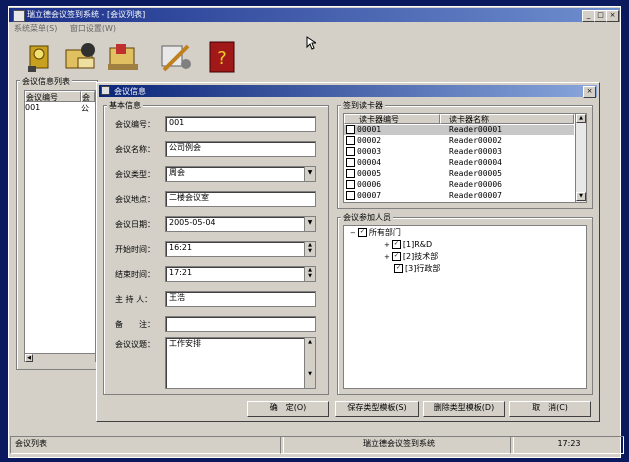 The height and width of the screenshot is (462, 629). Describe the element at coordinates (46, 81) in the screenshot. I see `list-panel-title: 会议信息列表` at that location.